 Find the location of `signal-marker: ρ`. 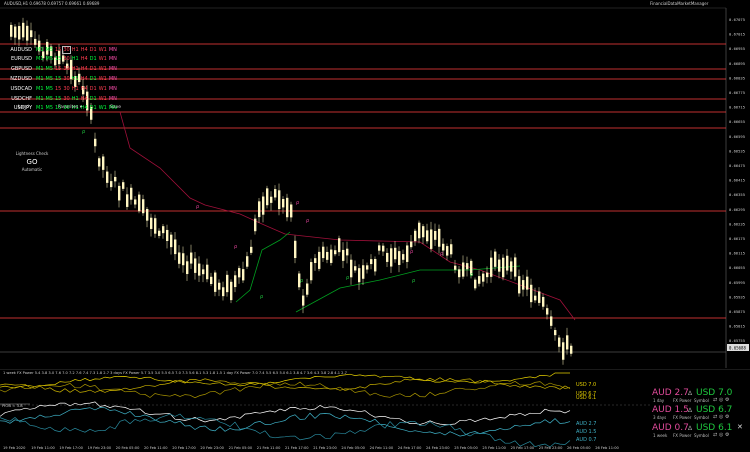

signal-marker: ρ is located at coordinates (197, 207).